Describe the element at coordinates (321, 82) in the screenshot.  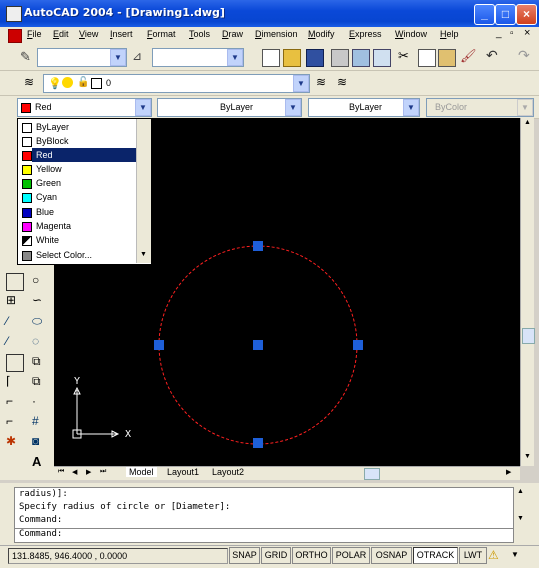
I see `make-current-icon: ≋` at that location.